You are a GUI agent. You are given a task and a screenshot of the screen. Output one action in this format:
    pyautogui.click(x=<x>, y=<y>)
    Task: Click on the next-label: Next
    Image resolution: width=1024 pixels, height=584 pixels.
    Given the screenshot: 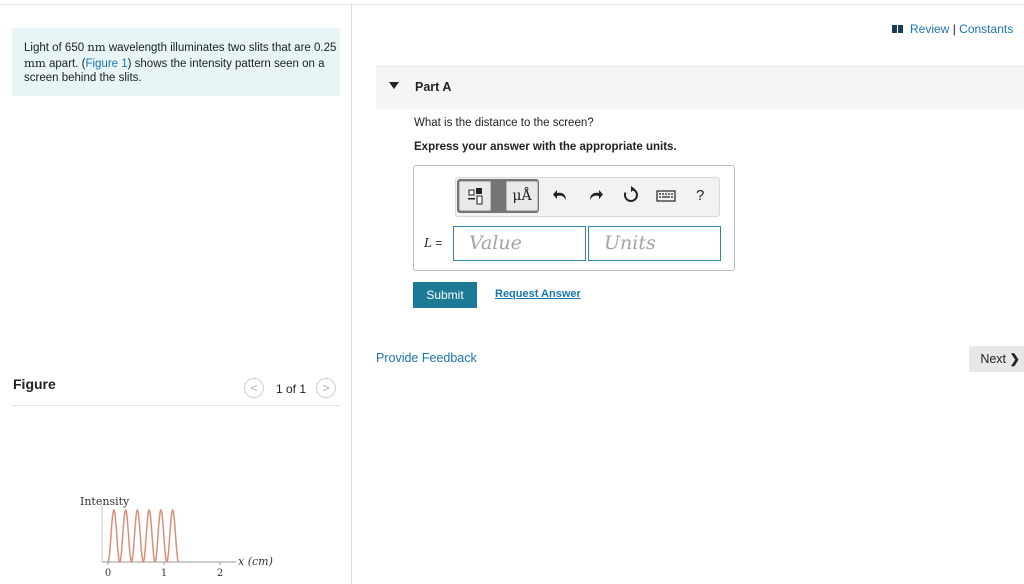 What is the action you would take?
    pyautogui.click(x=993, y=359)
    